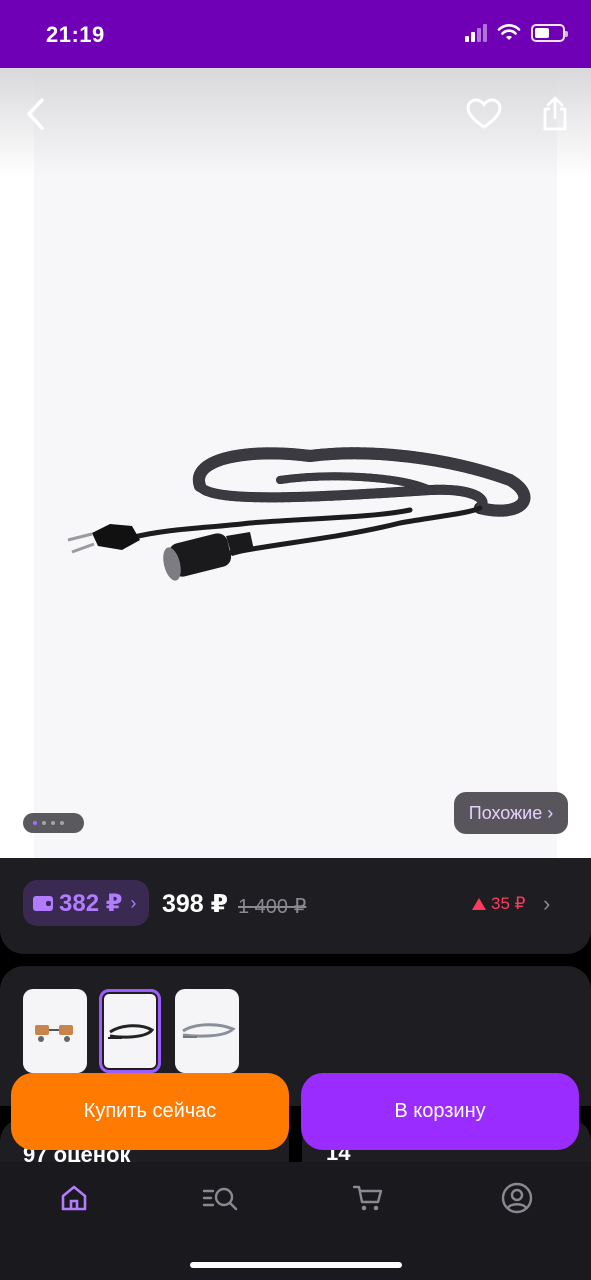 This screenshot has width=591, height=1280. I want to click on wallet-icon, so click(43, 903).